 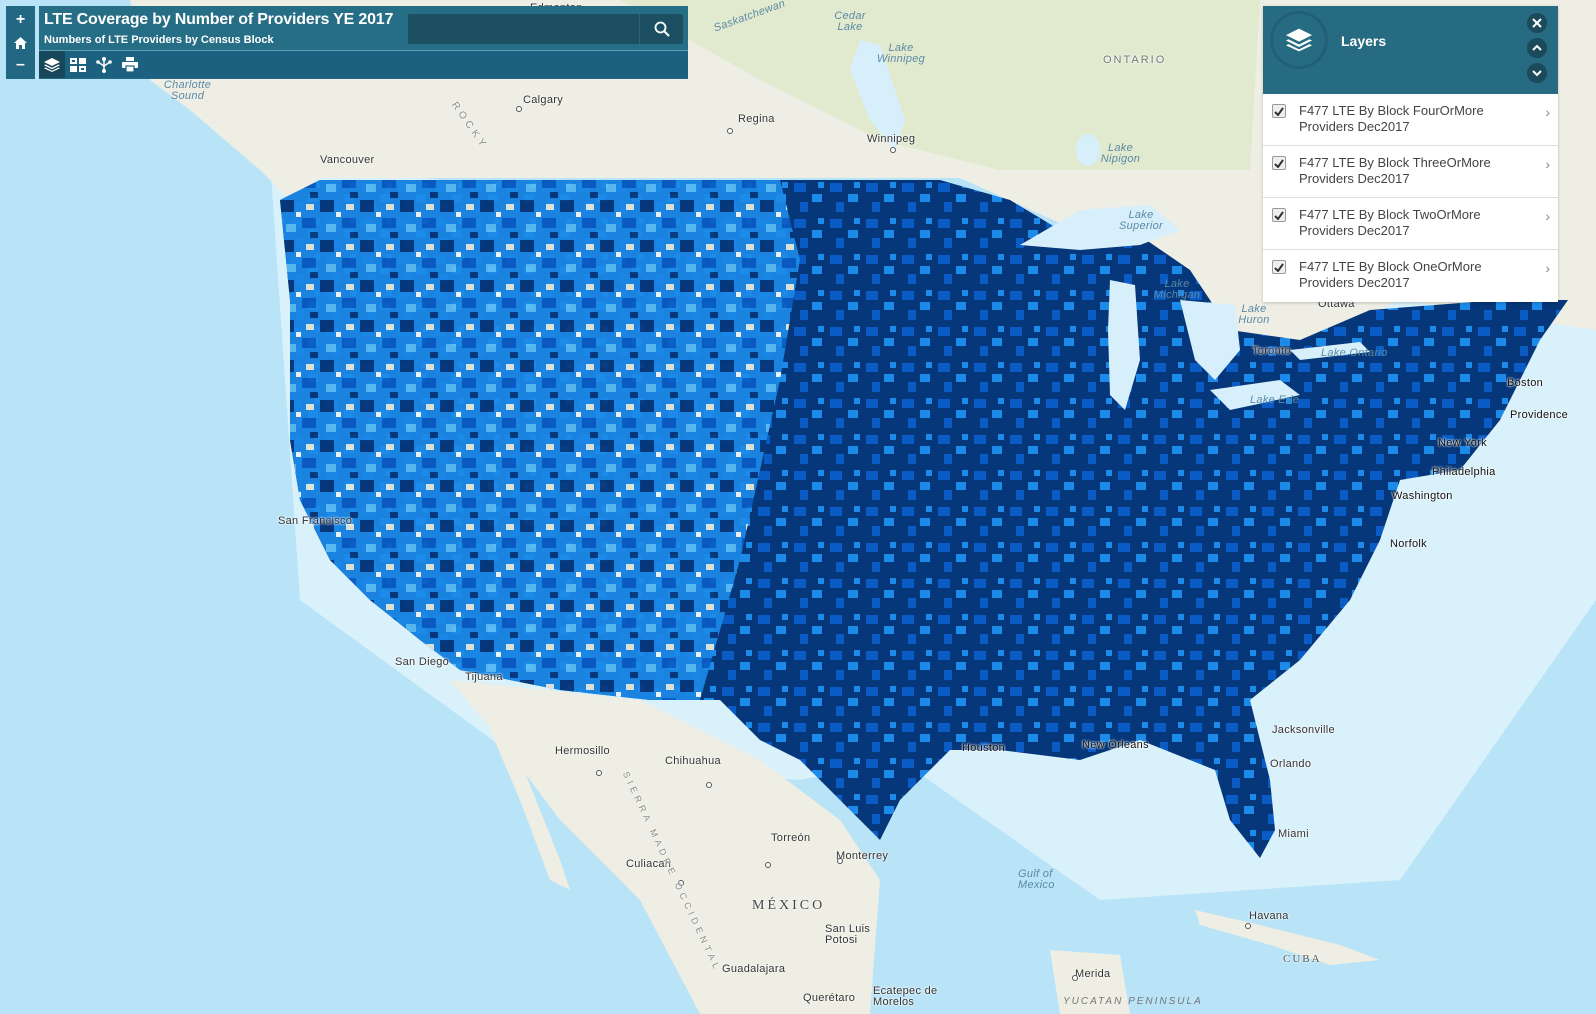 I want to click on label-jacksonville: Jacksonville, so click(x=1303, y=730).